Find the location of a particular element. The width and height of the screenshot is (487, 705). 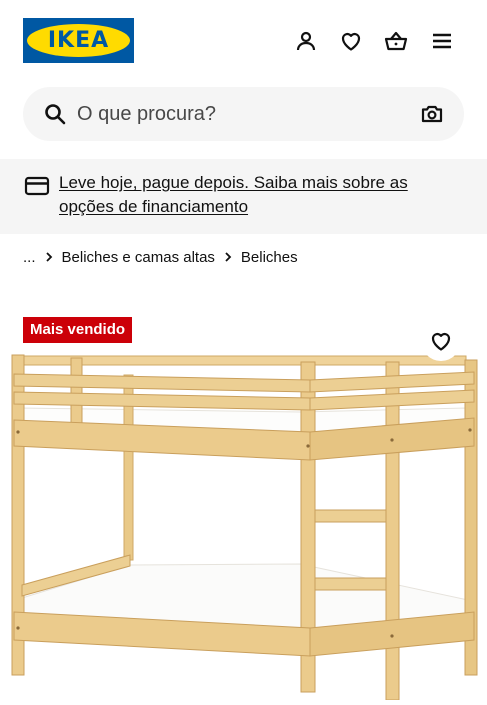

search-bar is located at coordinates (243, 114).